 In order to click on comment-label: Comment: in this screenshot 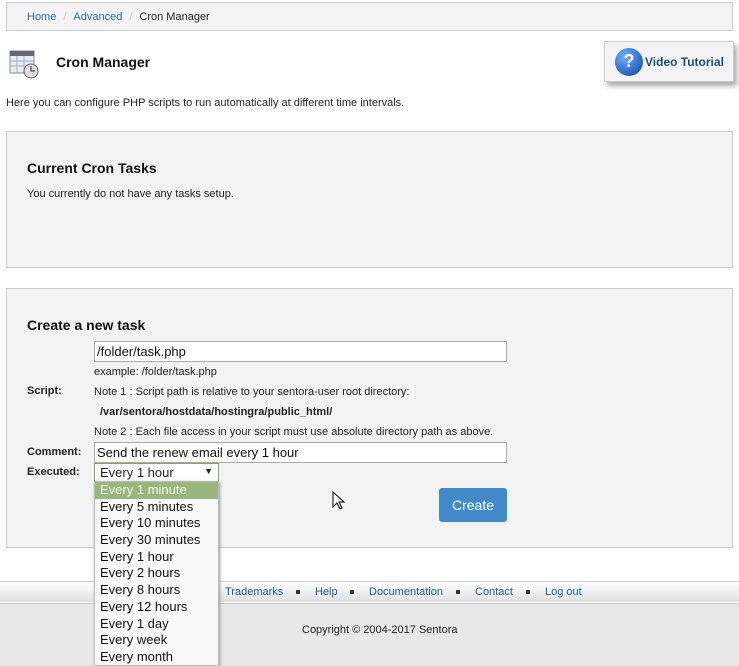, I will do `click(54, 452)`.